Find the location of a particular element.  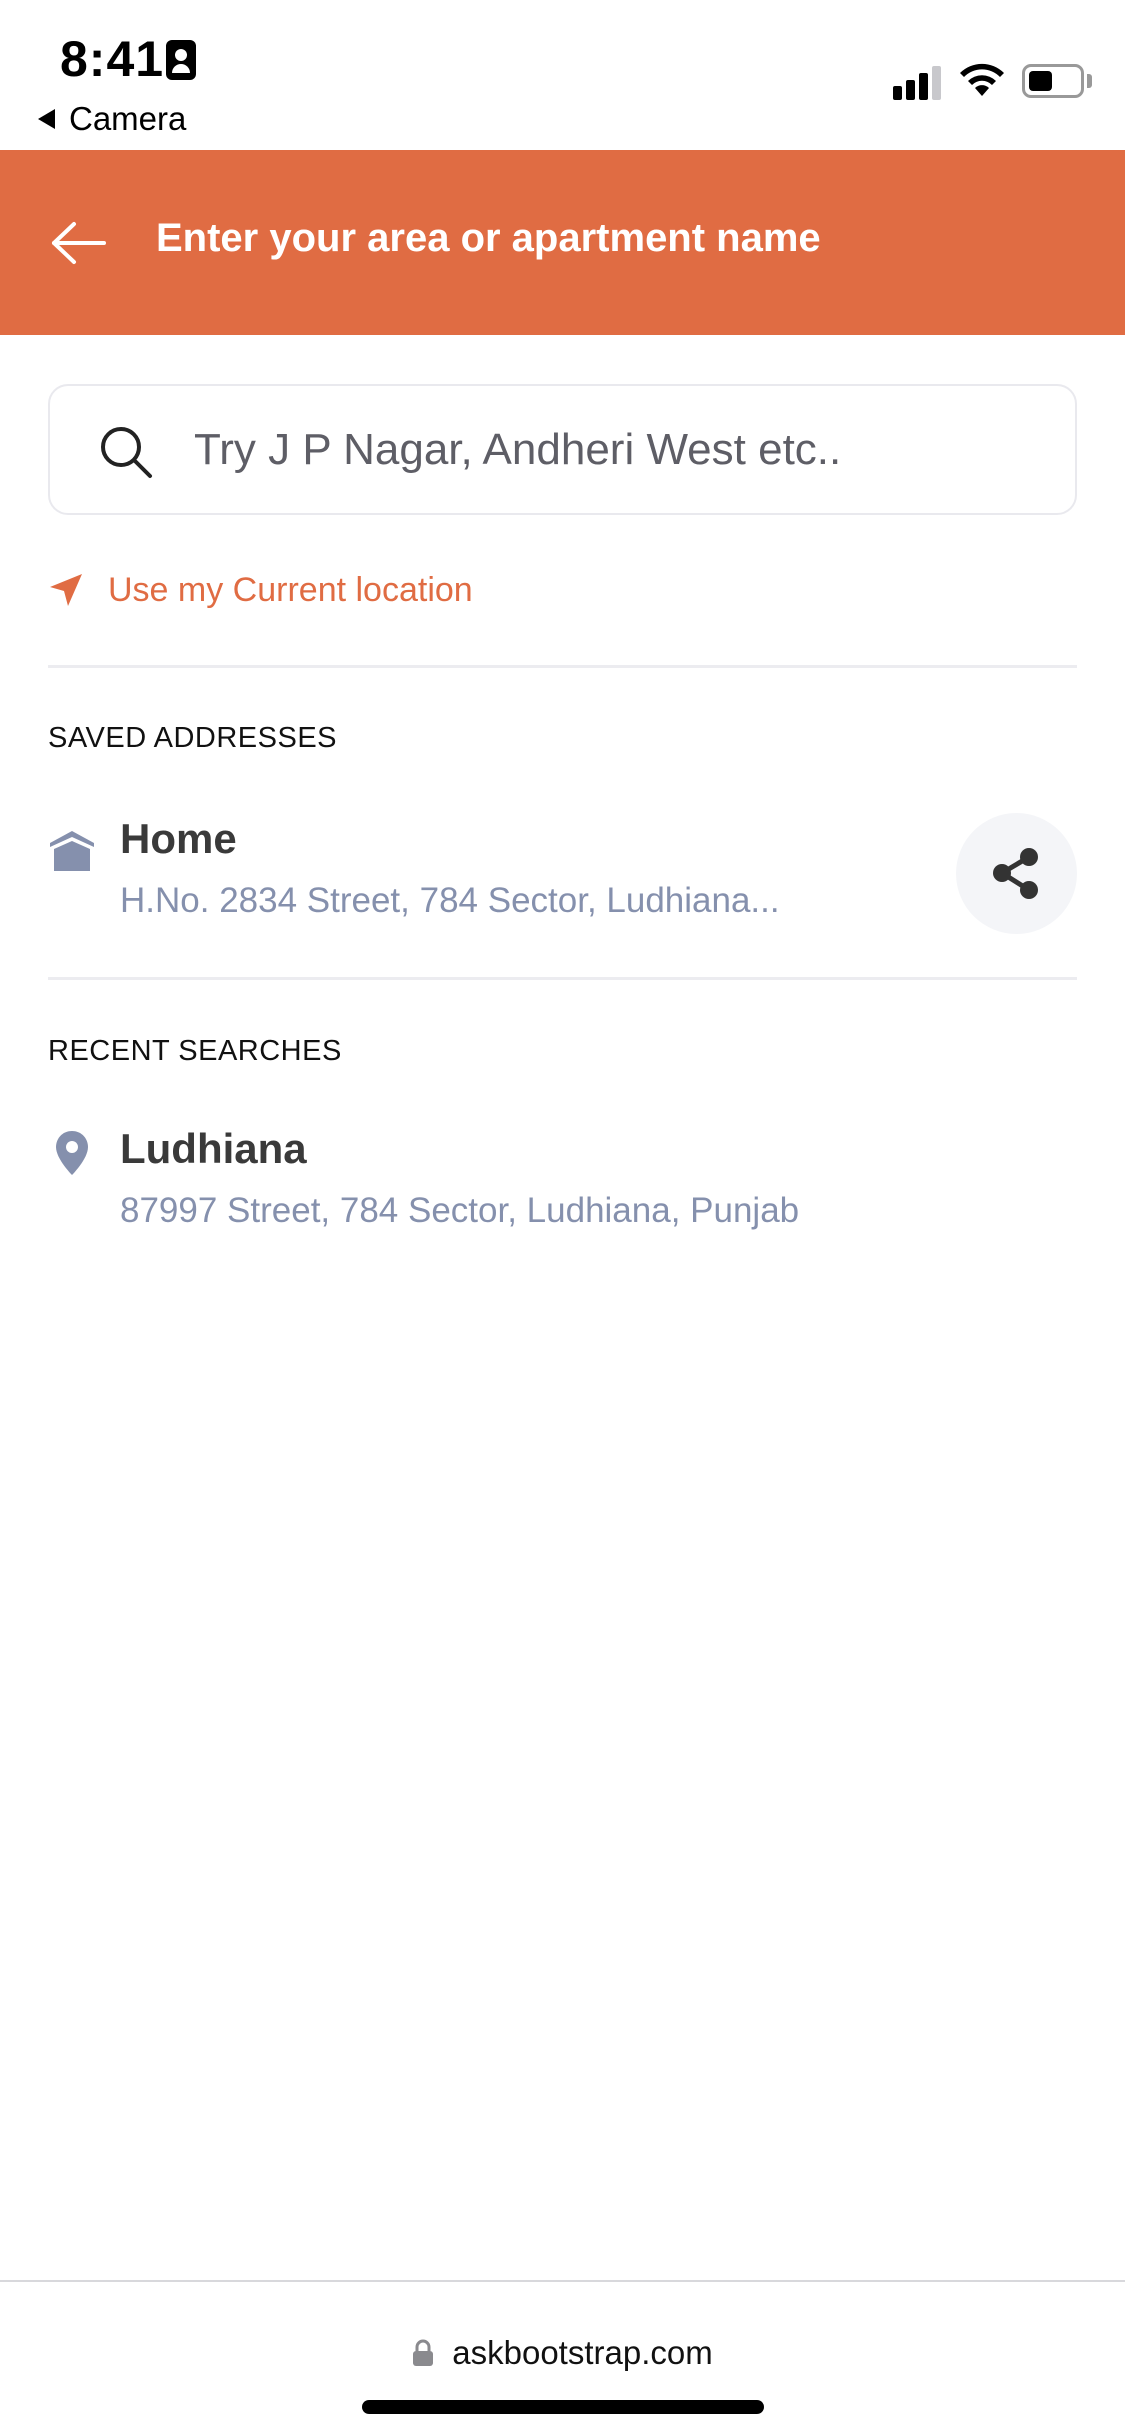

search-icon is located at coordinates (126, 452).